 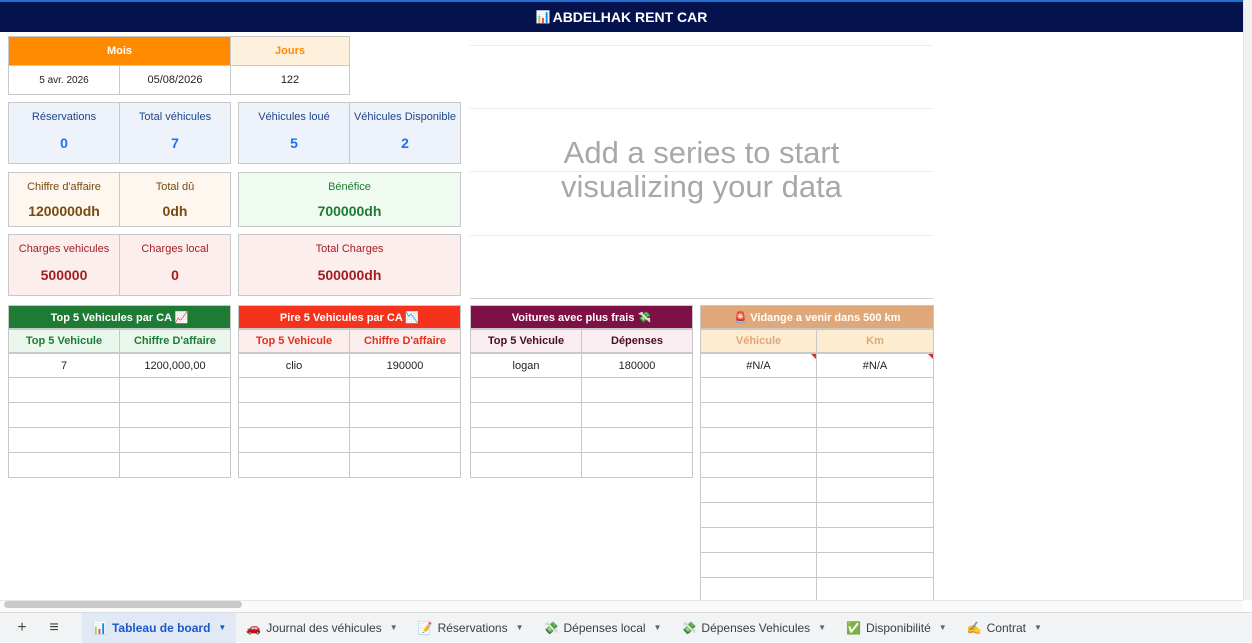 What do you see at coordinates (175, 80) in the screenshot?
I see `period-end-cell: 05/08/2026` at bounding box center [175, 80].